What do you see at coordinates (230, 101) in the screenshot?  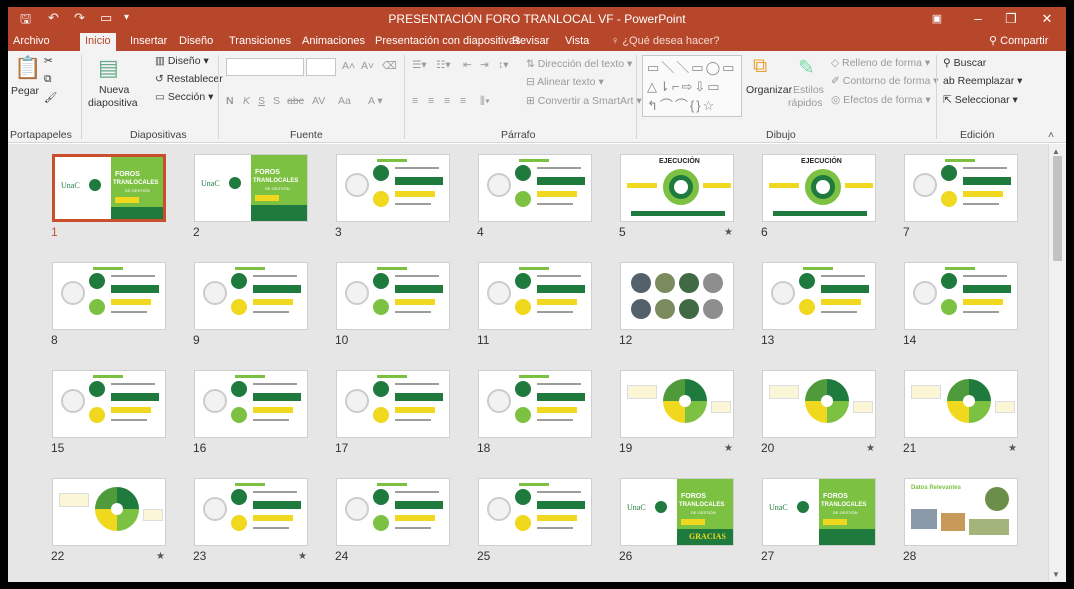 I see `bold-button: N` at bounding box center [230, 101].